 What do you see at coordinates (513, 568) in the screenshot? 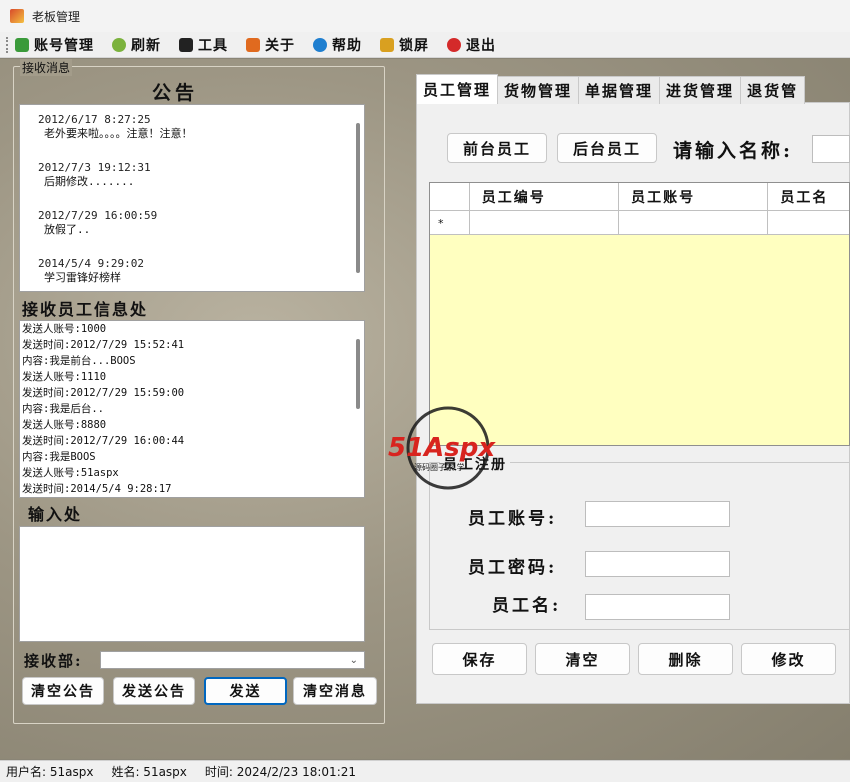
I see `staff-password-label: 员工密码:` at bounding box center [513, 568].